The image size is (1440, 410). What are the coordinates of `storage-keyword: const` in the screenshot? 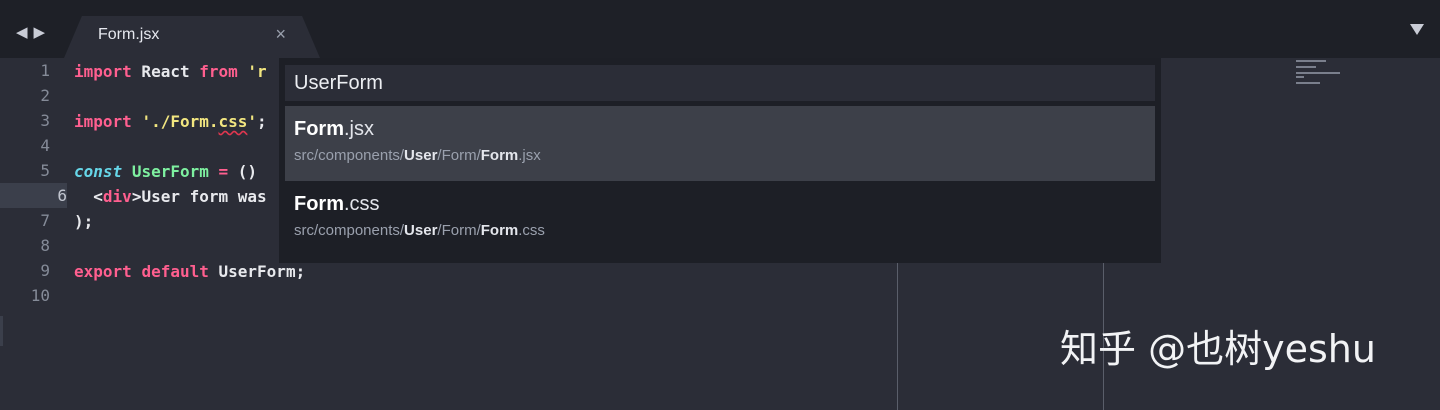 It's located at (98, 171).